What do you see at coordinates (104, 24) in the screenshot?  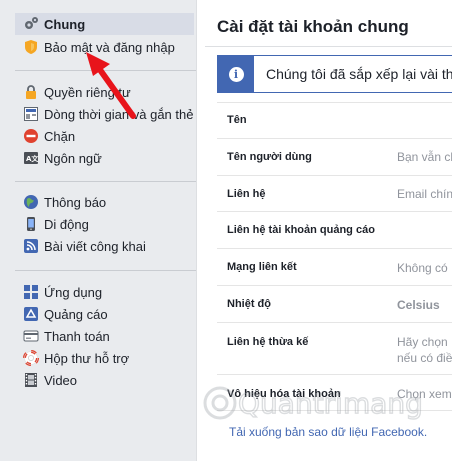 I see `sidebar-item-general: Chung` at bounding box center [104, 24].